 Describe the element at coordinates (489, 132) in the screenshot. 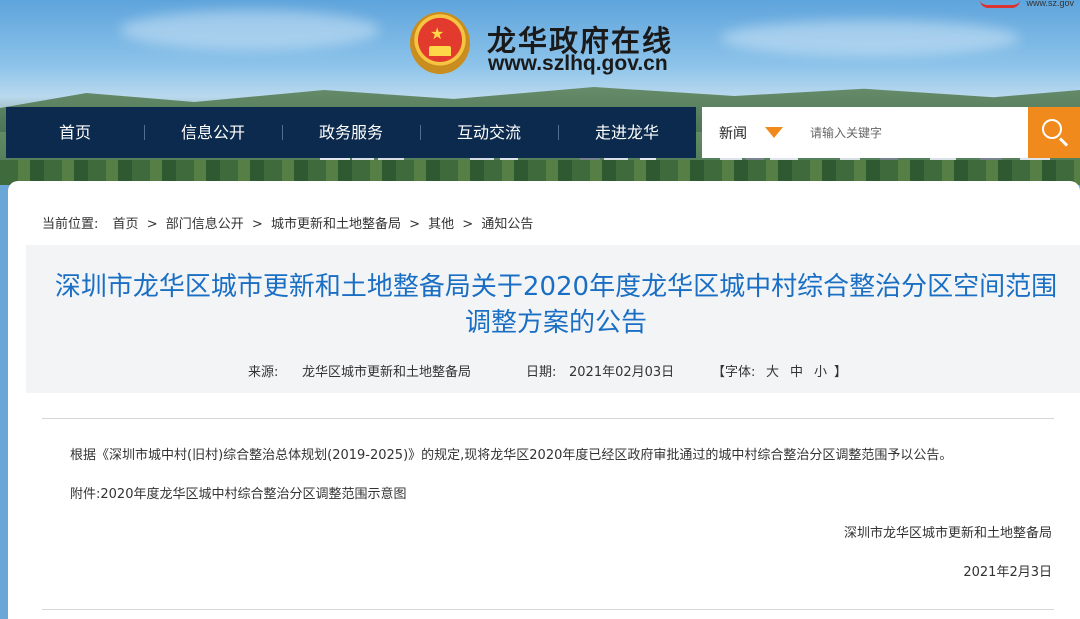

I see `nav-item-interaction: 互动交流` at that location.